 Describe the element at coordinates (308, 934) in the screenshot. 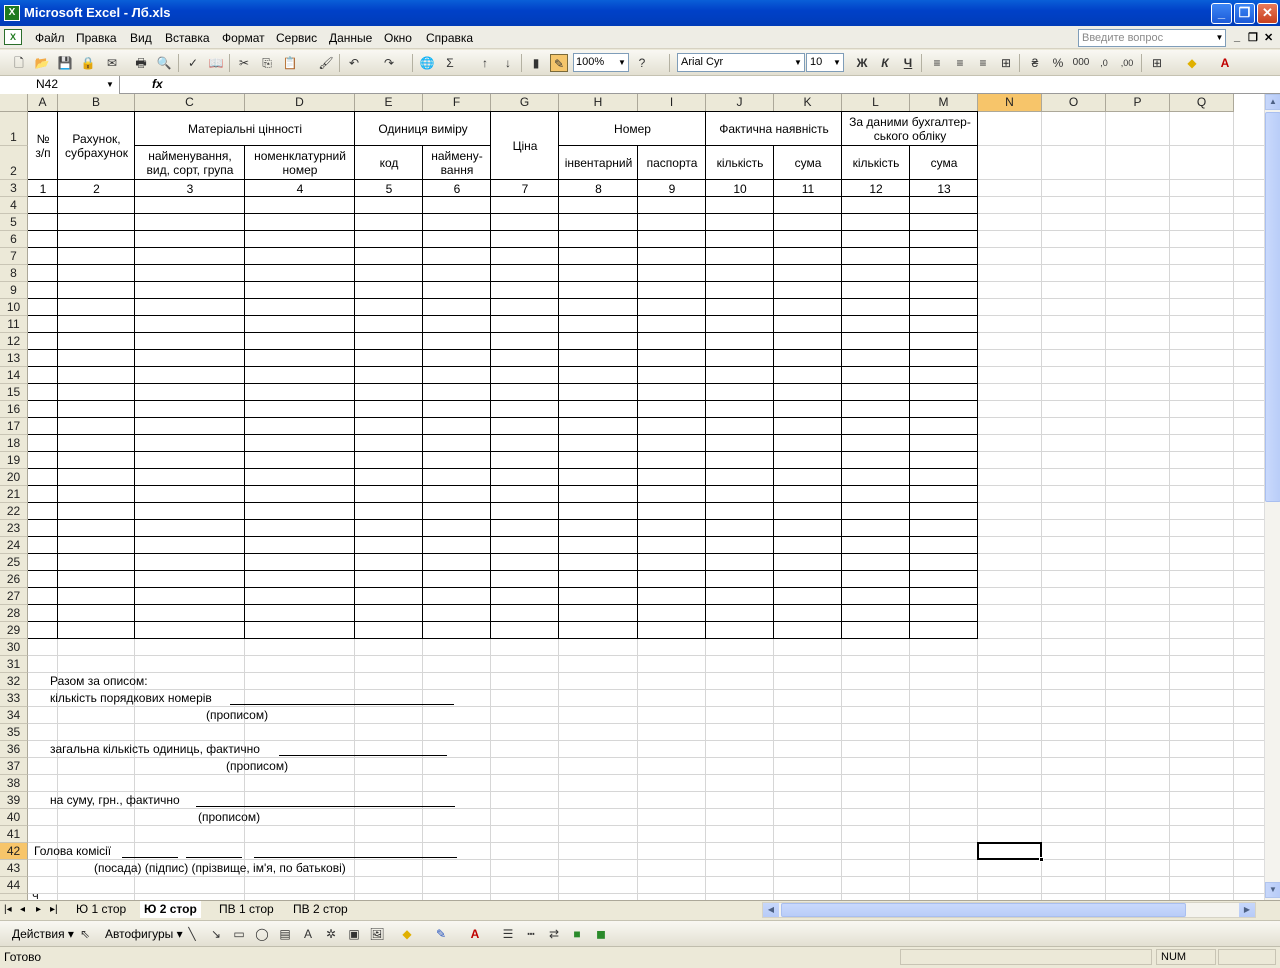

I see `wordart-icon: A` at that location.